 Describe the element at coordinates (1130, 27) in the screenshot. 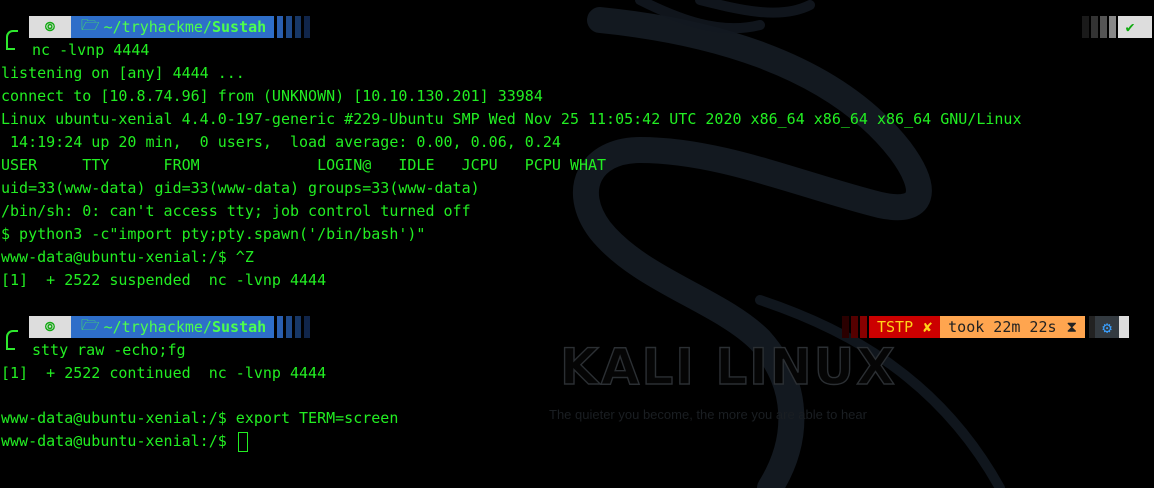

I see `check-icon: ✔` at that location.